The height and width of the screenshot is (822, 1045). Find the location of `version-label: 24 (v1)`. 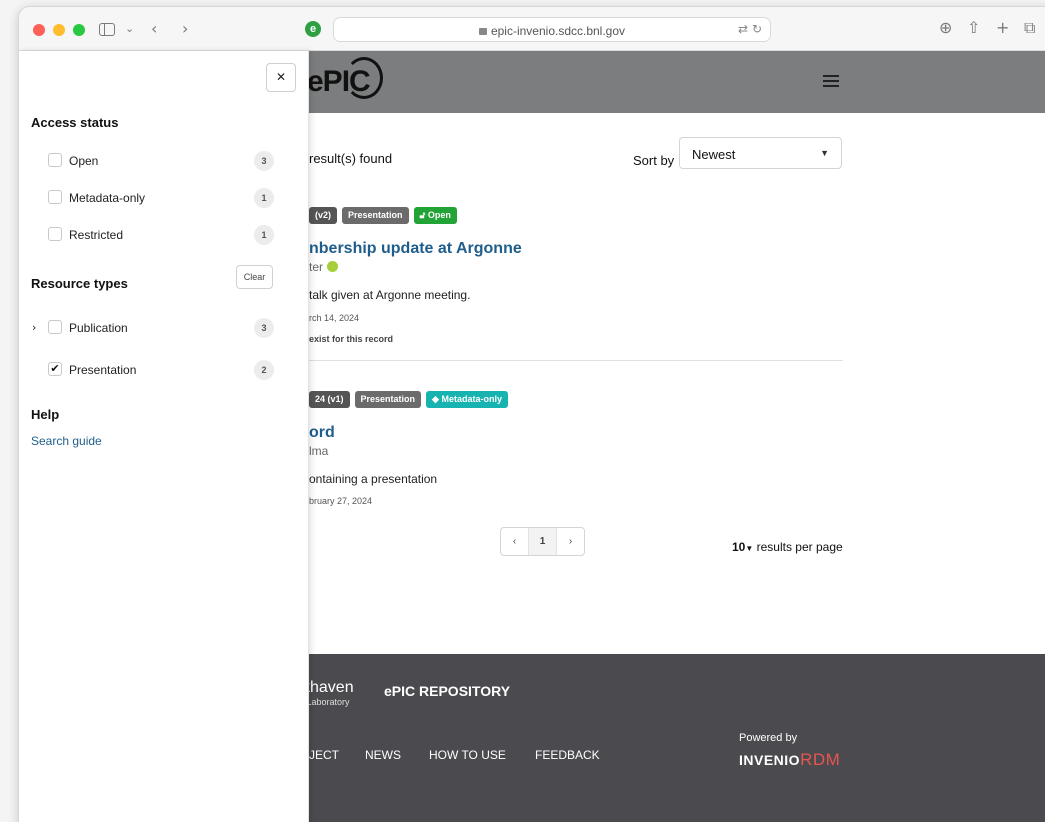

version-label: 24 (v1) is located at coordinates (329, 399).